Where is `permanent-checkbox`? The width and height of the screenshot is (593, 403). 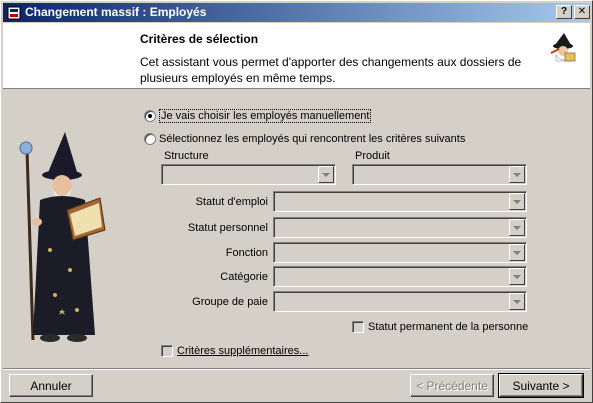 permanent-checkbox is located at coordinates (358, 327).